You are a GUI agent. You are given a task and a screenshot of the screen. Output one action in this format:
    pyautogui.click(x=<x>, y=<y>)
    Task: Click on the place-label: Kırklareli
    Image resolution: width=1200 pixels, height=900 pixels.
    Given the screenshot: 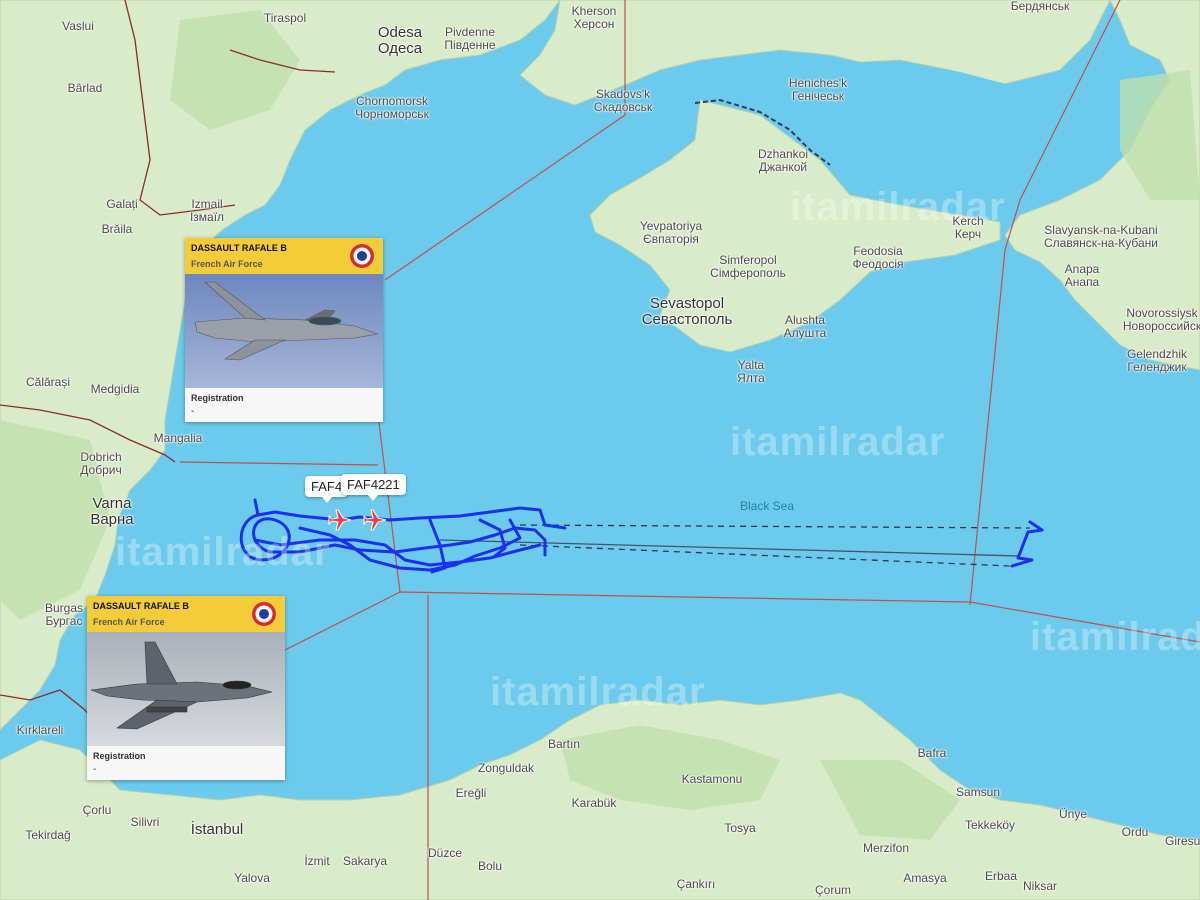 What is the action you would take?
    pyautogui.click(x=40, y=730)
    